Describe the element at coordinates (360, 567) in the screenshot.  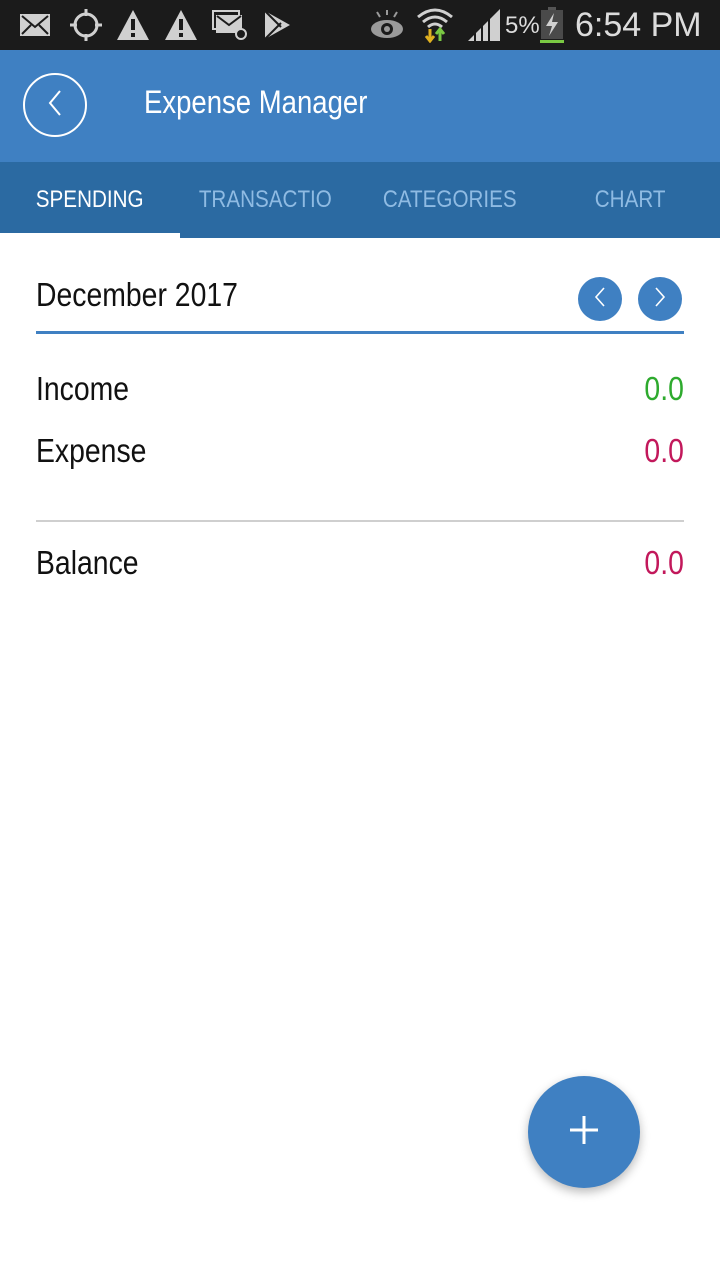
I see `balance-row: Balance 0.0` at that location.